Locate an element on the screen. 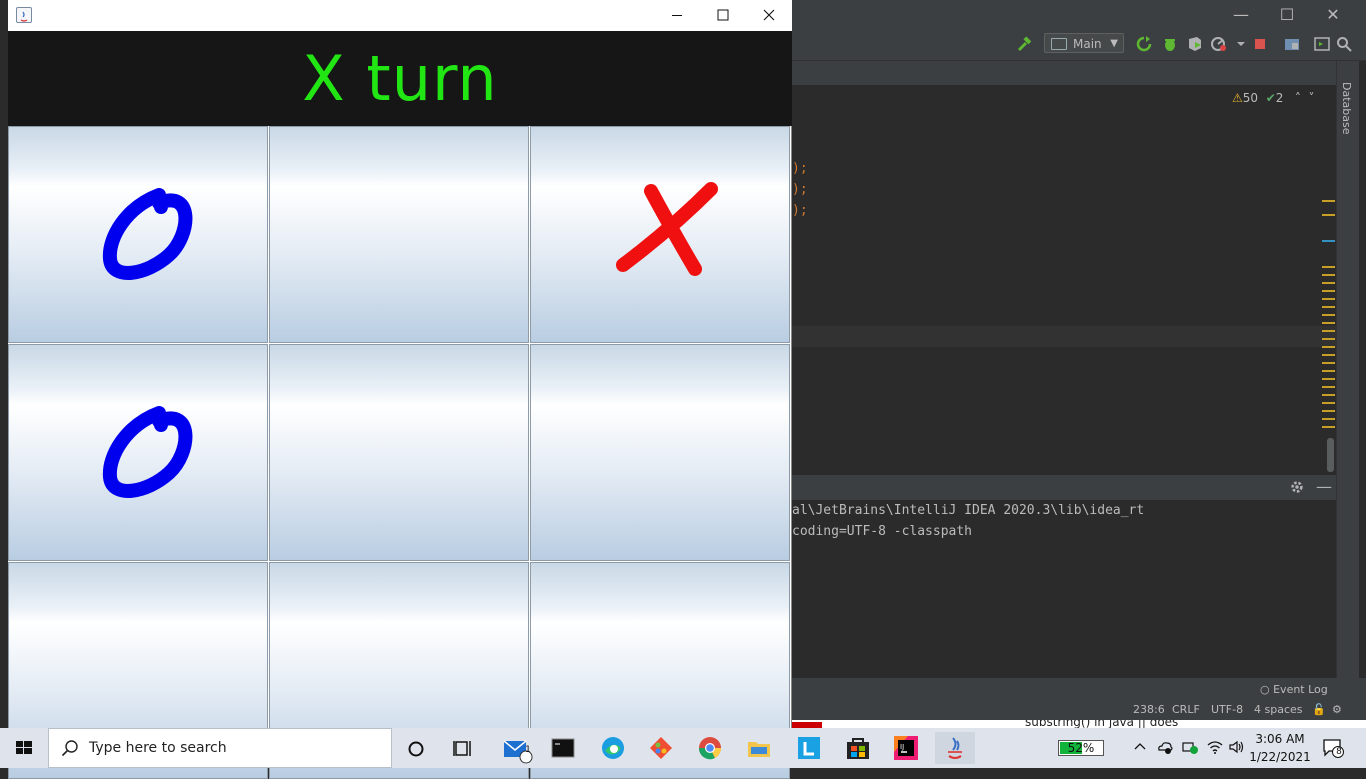  chevron-up-icon is located at coordinates (1140, 747).